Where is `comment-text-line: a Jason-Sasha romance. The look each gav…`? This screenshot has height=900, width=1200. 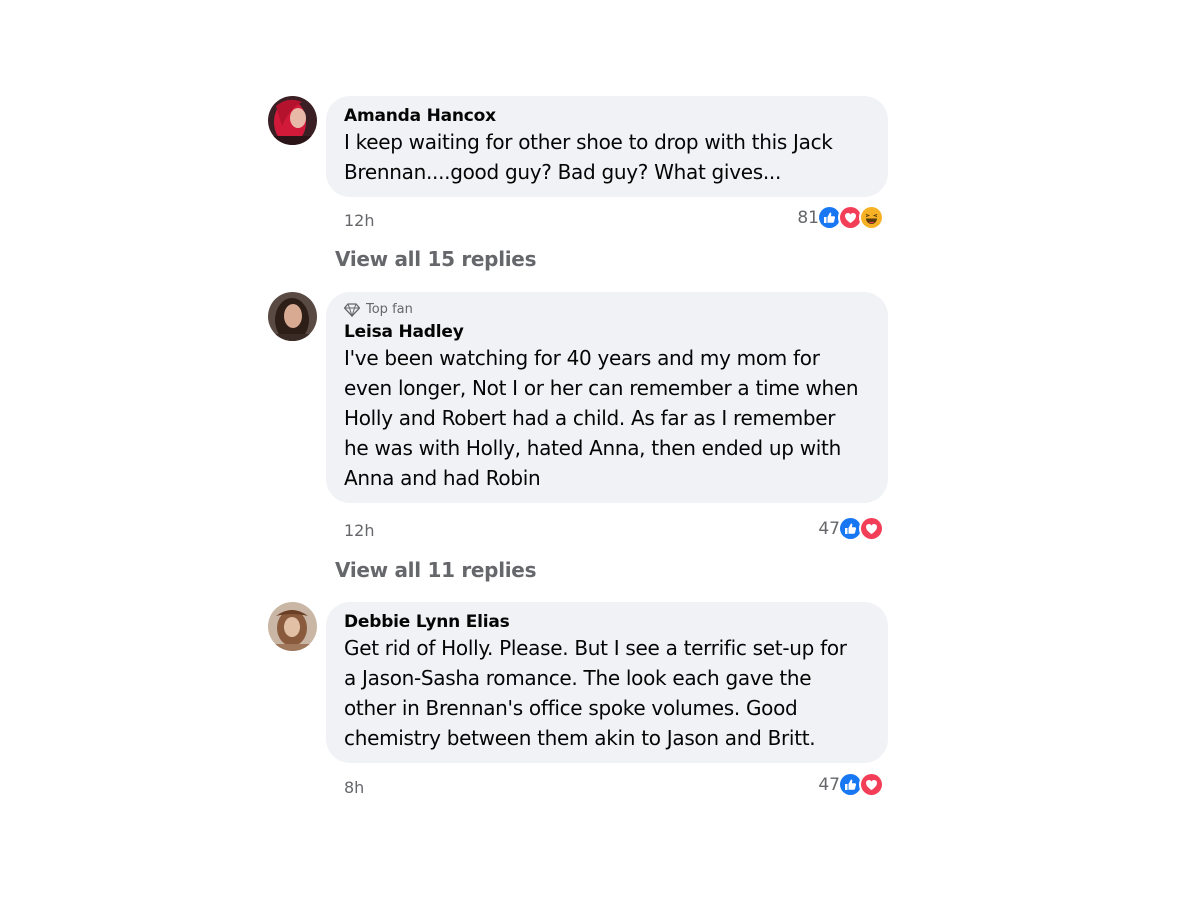
comment-text-line: a Jason-Sasha romance. The look each gav… is located at coordinates (578, 678).